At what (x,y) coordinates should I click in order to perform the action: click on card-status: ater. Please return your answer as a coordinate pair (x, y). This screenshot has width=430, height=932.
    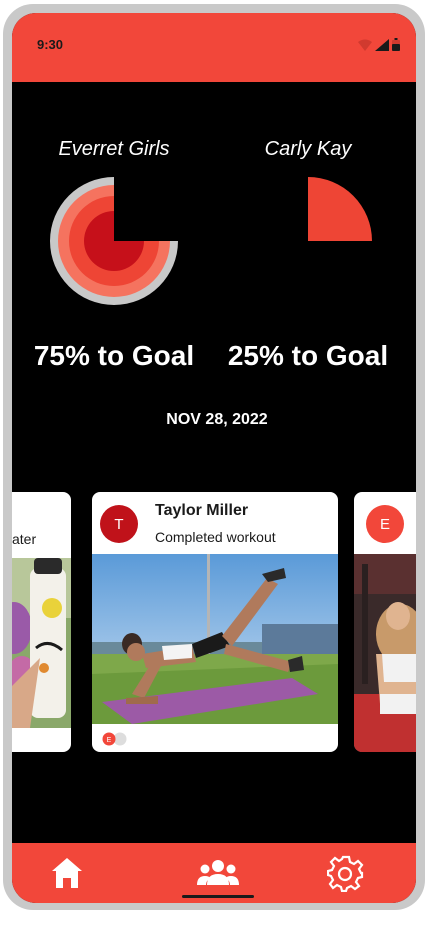
    Looking at the image, I should click on (24, 539).